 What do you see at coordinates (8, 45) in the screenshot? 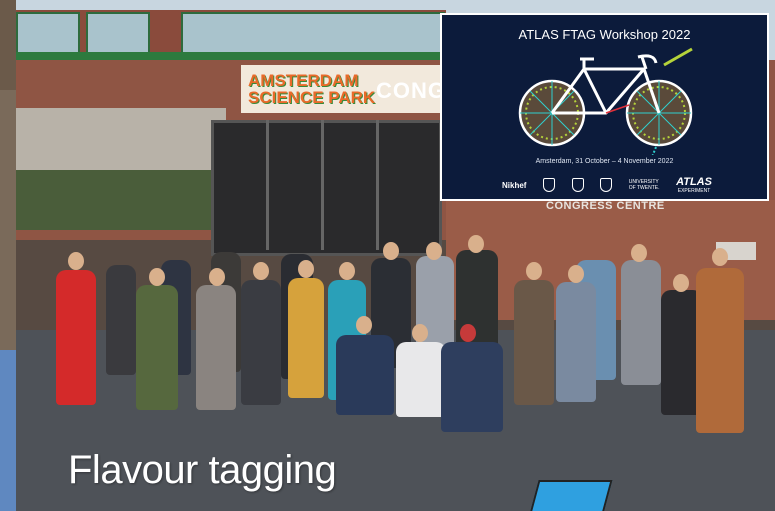
I see `left-photo-fragment-top` at bounding box center [8, 45].